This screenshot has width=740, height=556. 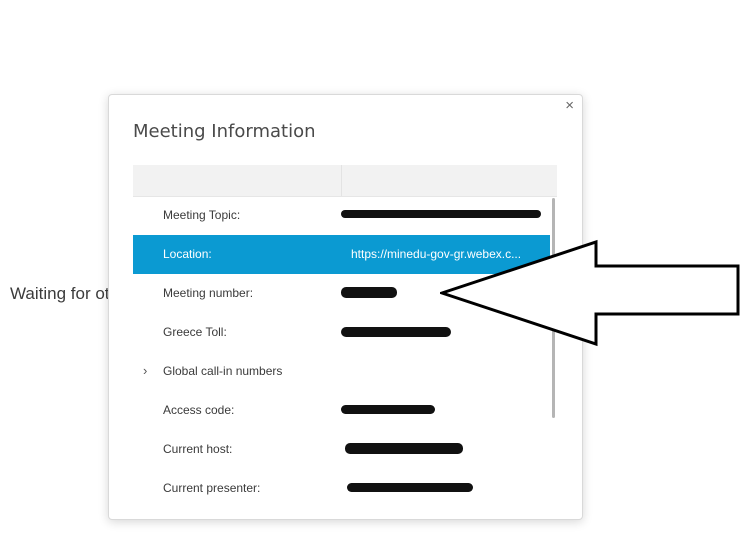 What do you see at coordinates (199, 410) in the screenshot?
I see `row-label: Access code:` at bounding box center [199, 410].